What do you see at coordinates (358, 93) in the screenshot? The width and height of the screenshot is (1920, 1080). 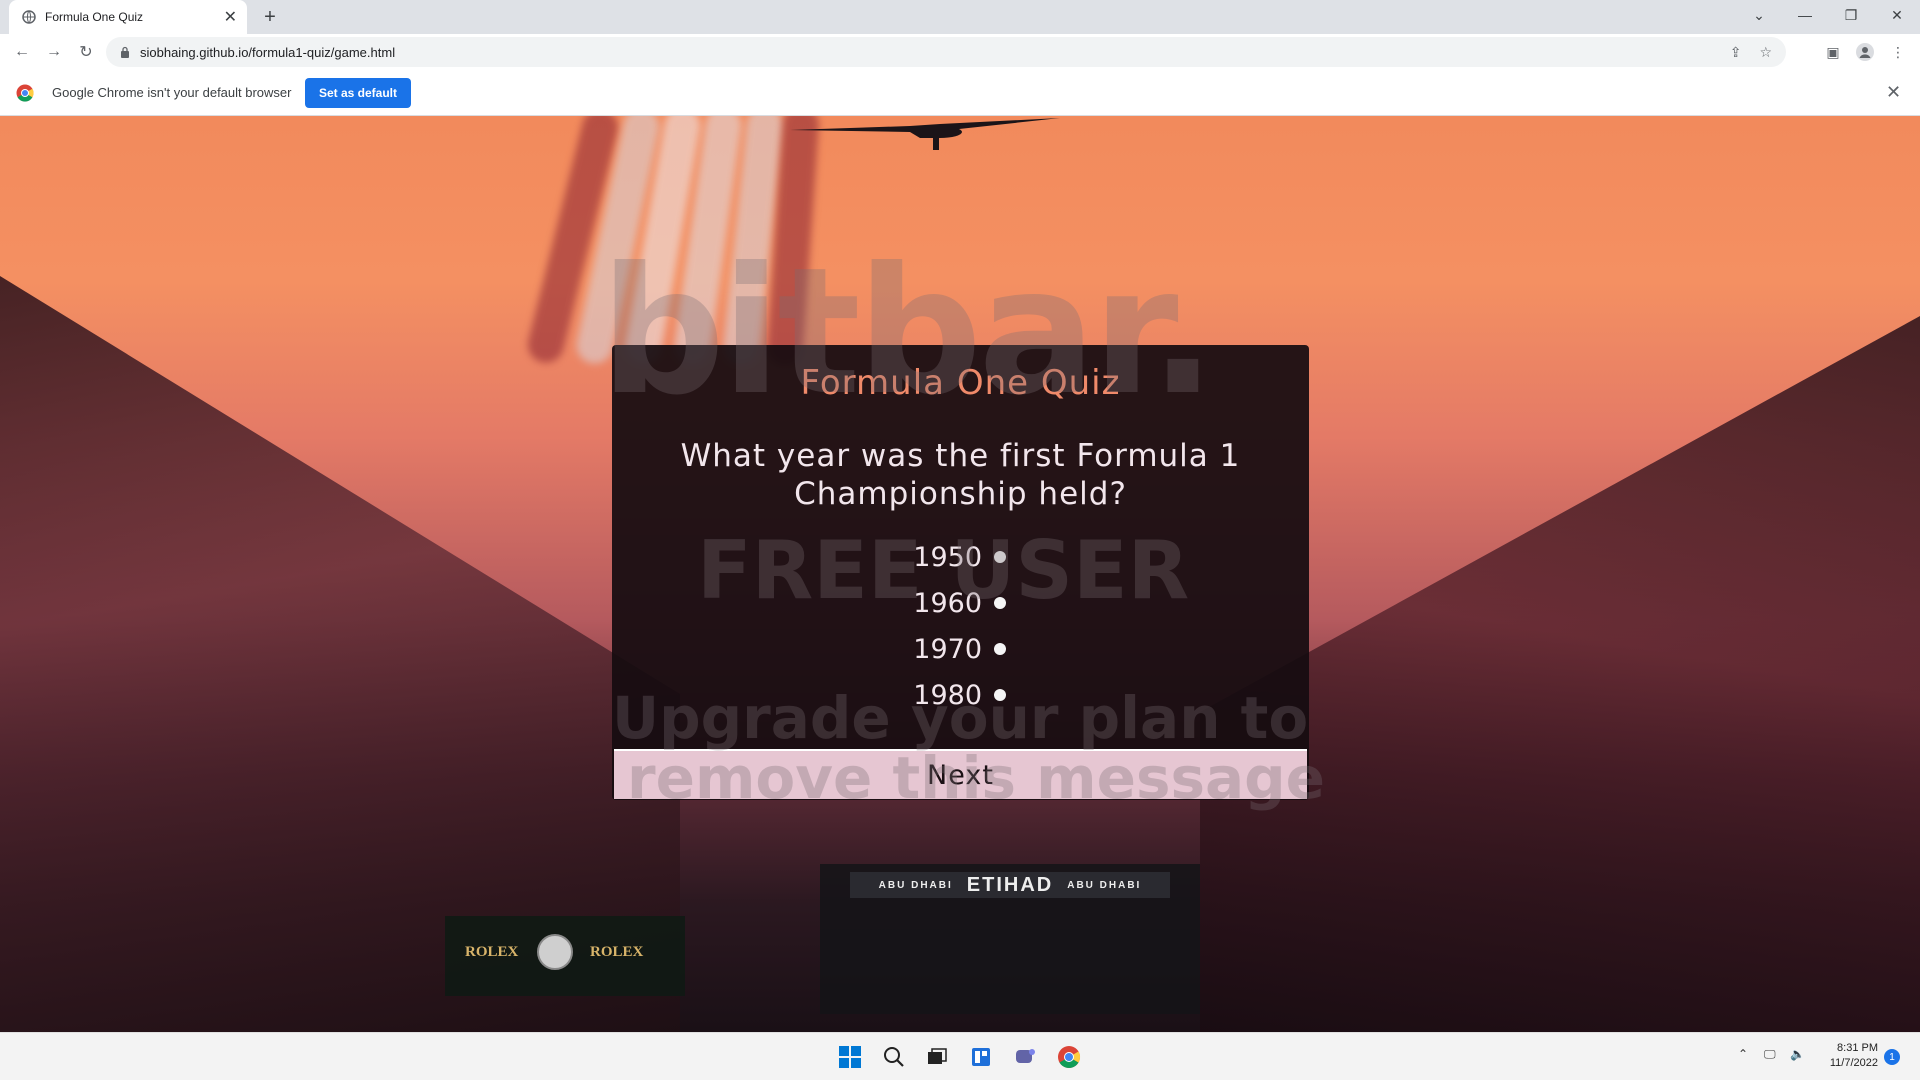 I see `set-as-default-button: Set as default` at bounding box center [358, 93].